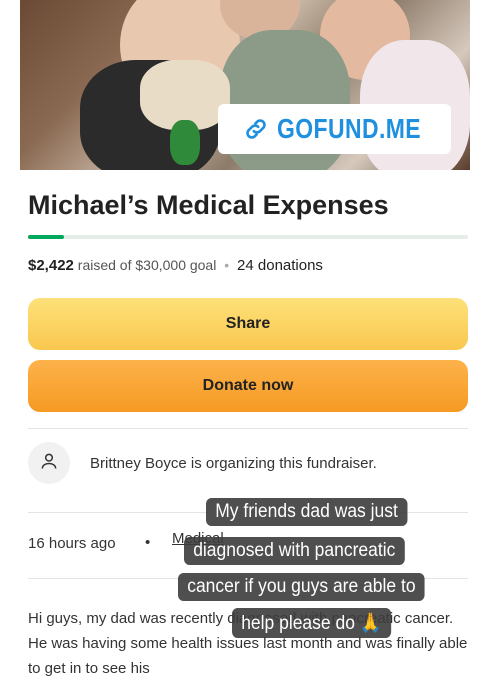  I want to click on gofund-link-sticker: GOFUND.ME, so click(334, 129).